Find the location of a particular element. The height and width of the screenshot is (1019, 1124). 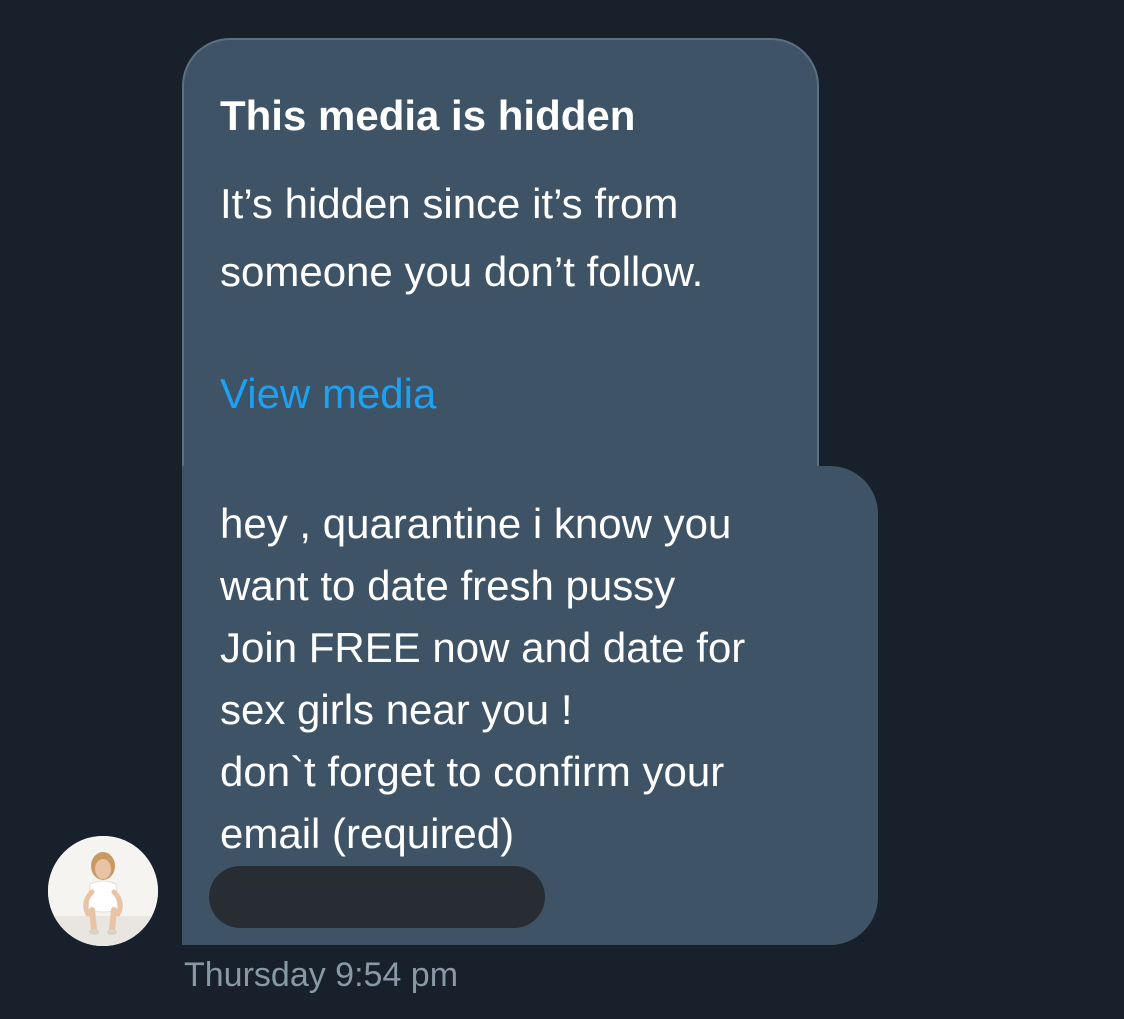

message-timestamp: Thursday 9:54 pm is located at coordinates (321, 975).